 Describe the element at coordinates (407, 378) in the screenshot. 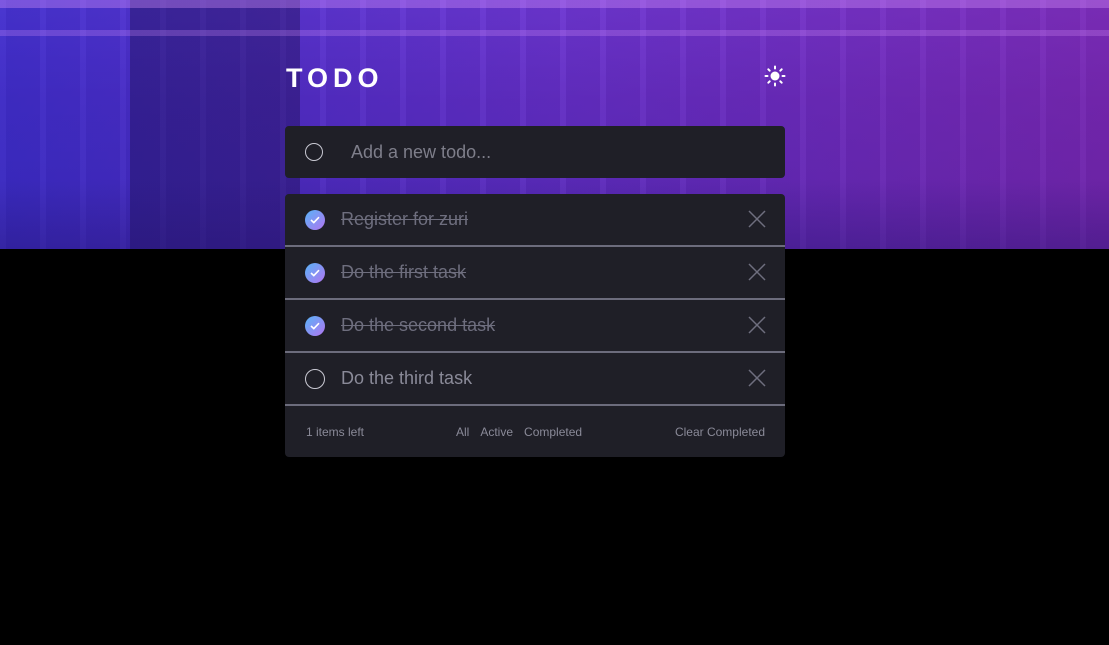

I see `todo-text: Do the third task` at that location.